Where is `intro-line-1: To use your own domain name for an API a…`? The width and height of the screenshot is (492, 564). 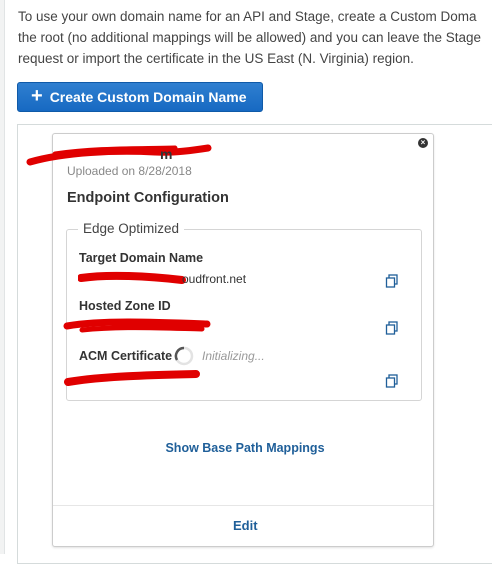 intro-line-1: To use your own domain name for an API a… is located at coordinates (247, 16).